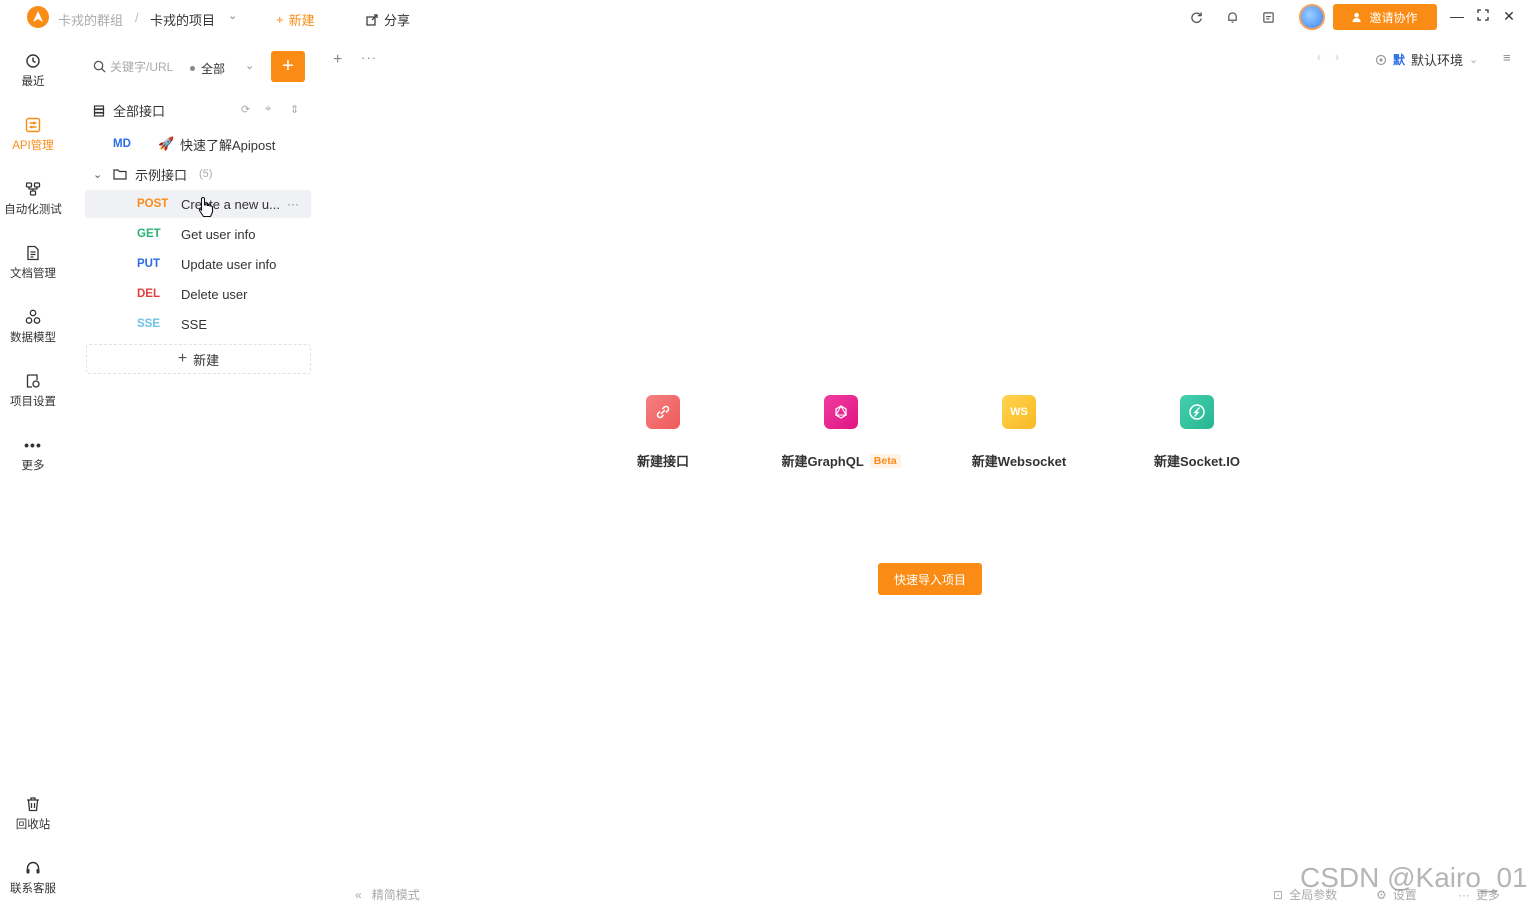  What do you see at coordinates (33, 804) in the screenshot?
I see `trash-icon` at bounding box center [33, 804].